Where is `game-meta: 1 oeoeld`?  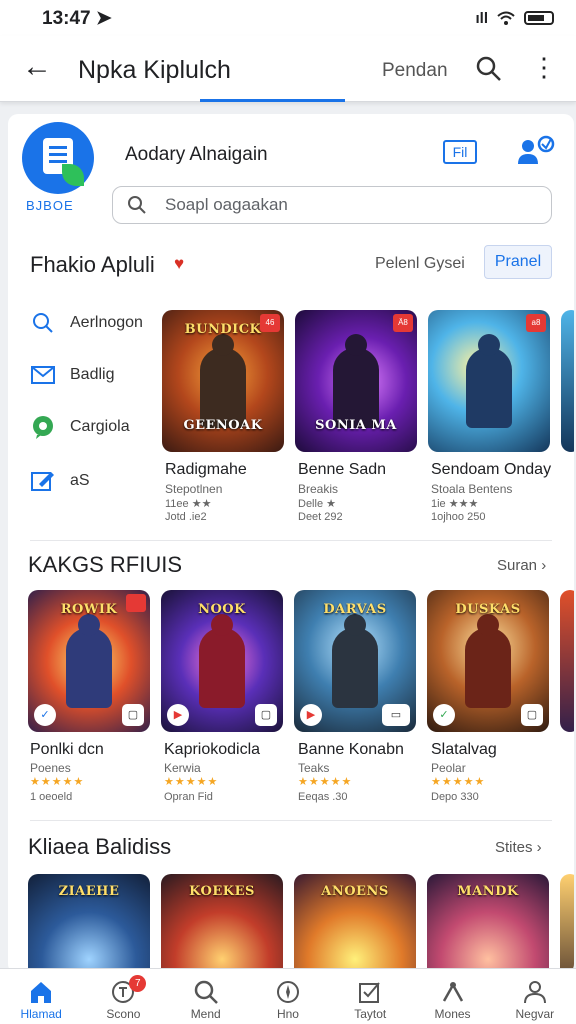 game-meta: 1 oeoeld is located at coordinates (51, 797).